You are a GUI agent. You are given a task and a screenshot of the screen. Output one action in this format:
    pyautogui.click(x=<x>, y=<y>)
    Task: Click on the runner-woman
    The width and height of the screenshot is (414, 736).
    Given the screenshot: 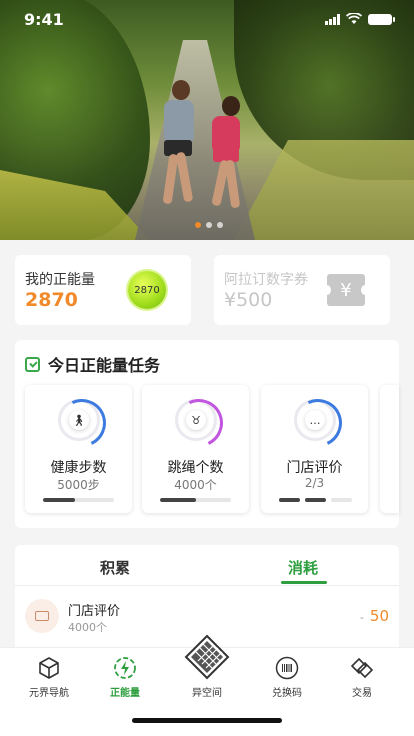 What is the action you would take?
    pyautogui.click(x=229, y=163)
    